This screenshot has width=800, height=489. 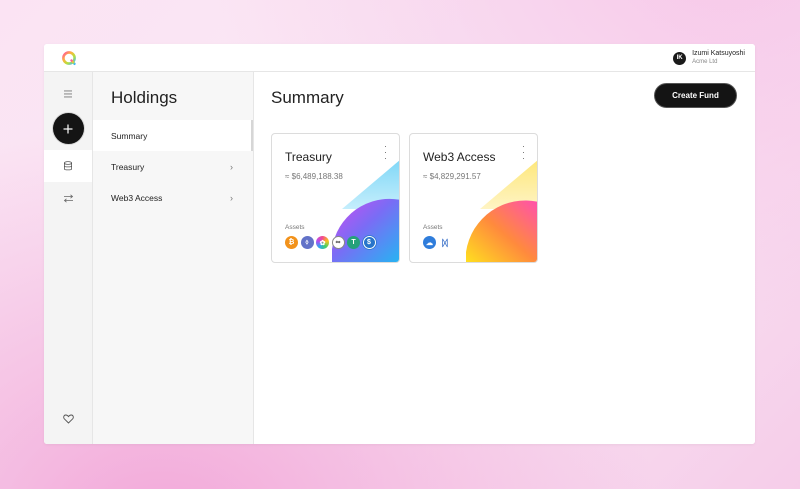 I want to click on user-org: Acme Ltd, so click(x=705, y=62).